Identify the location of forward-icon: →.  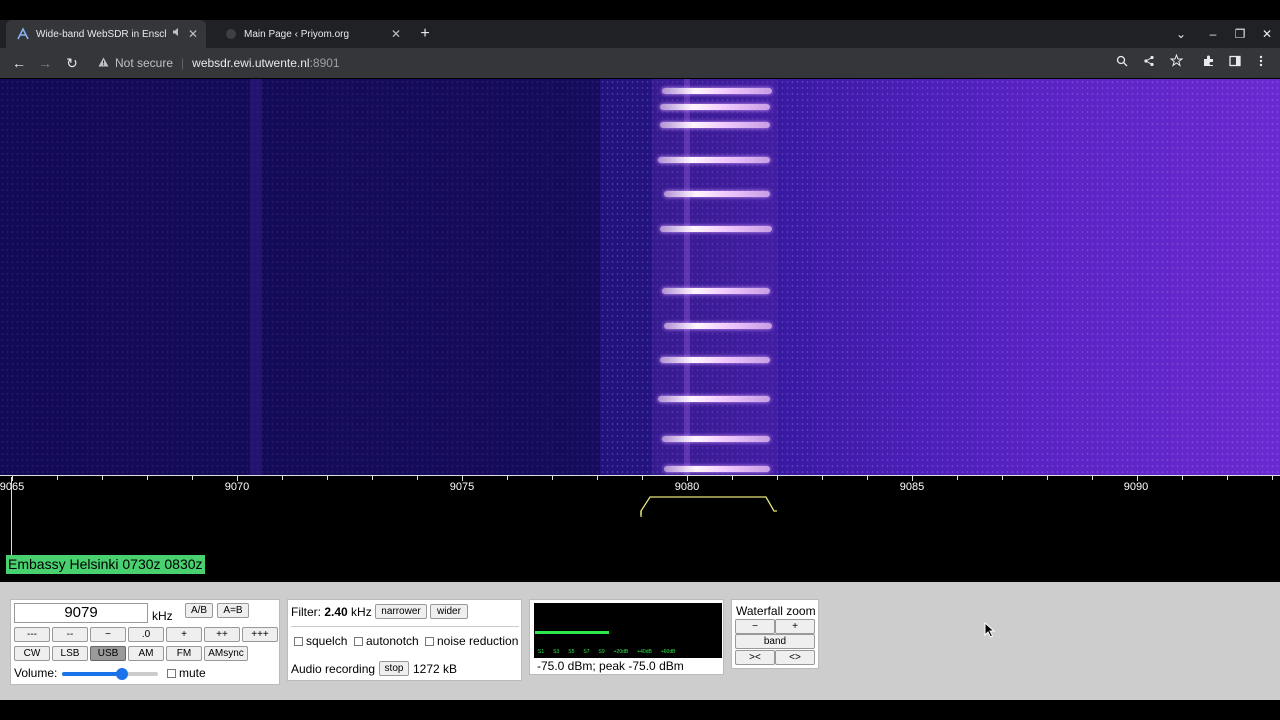
(45, 63).